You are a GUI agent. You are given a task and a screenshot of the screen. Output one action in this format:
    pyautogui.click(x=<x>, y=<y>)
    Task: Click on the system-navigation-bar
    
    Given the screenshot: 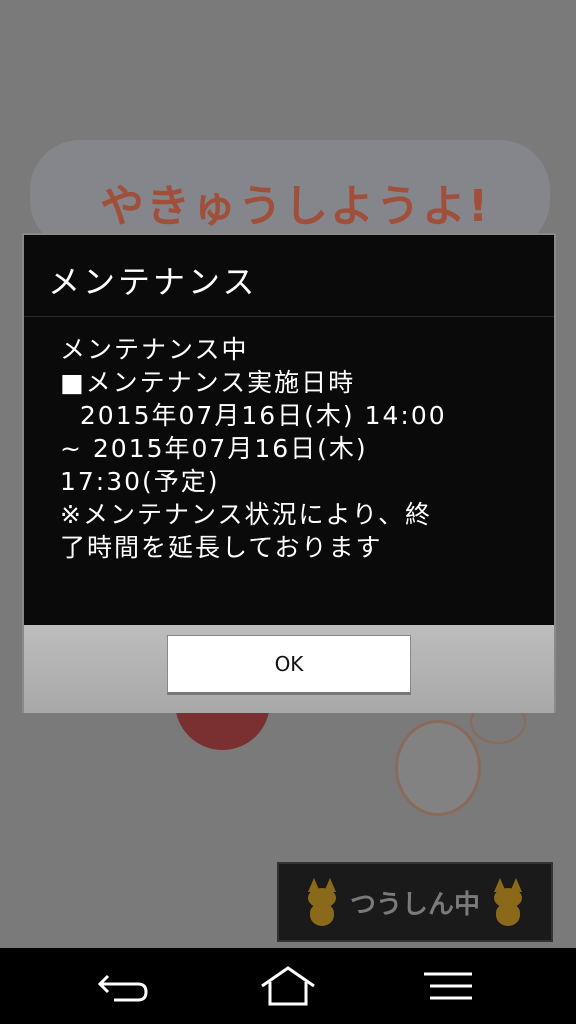 What is the action you would take?
    pyautogui.click(x=288, y=986)
    